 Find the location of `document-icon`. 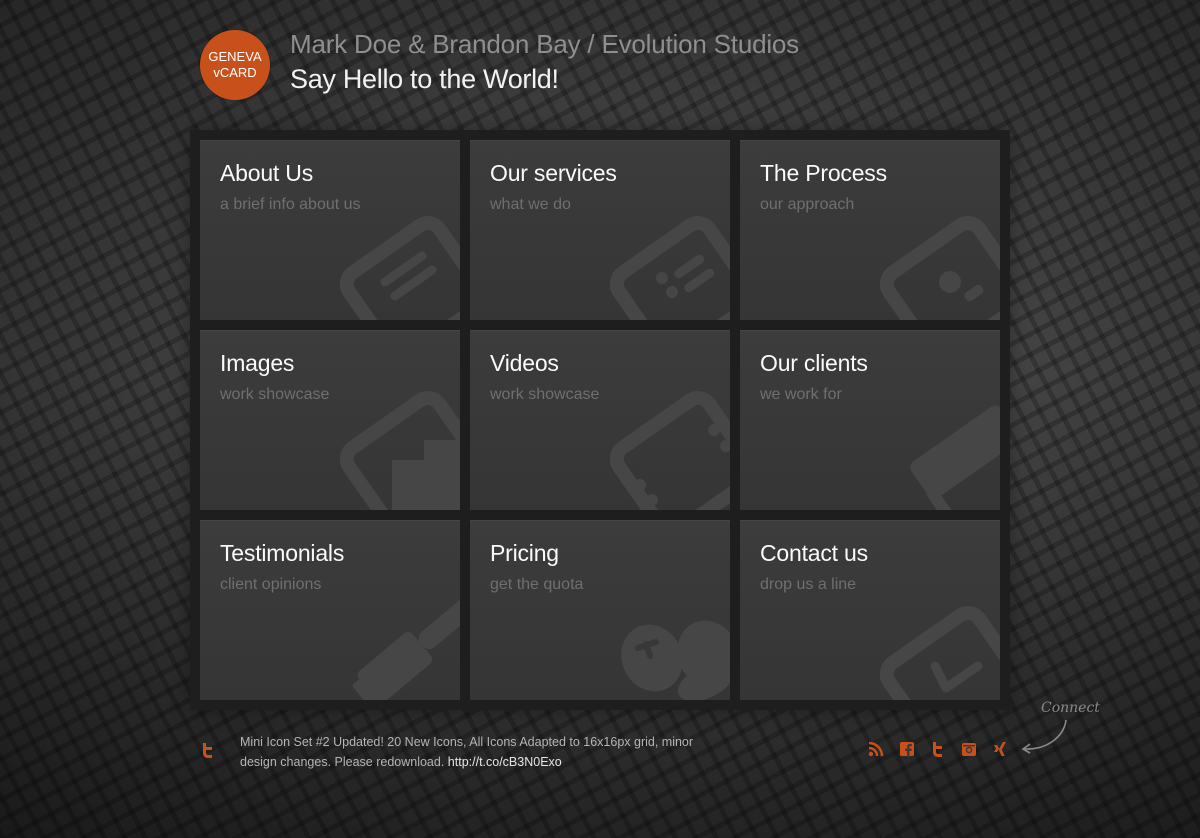

document-icon is located at coordinates (400, 267).